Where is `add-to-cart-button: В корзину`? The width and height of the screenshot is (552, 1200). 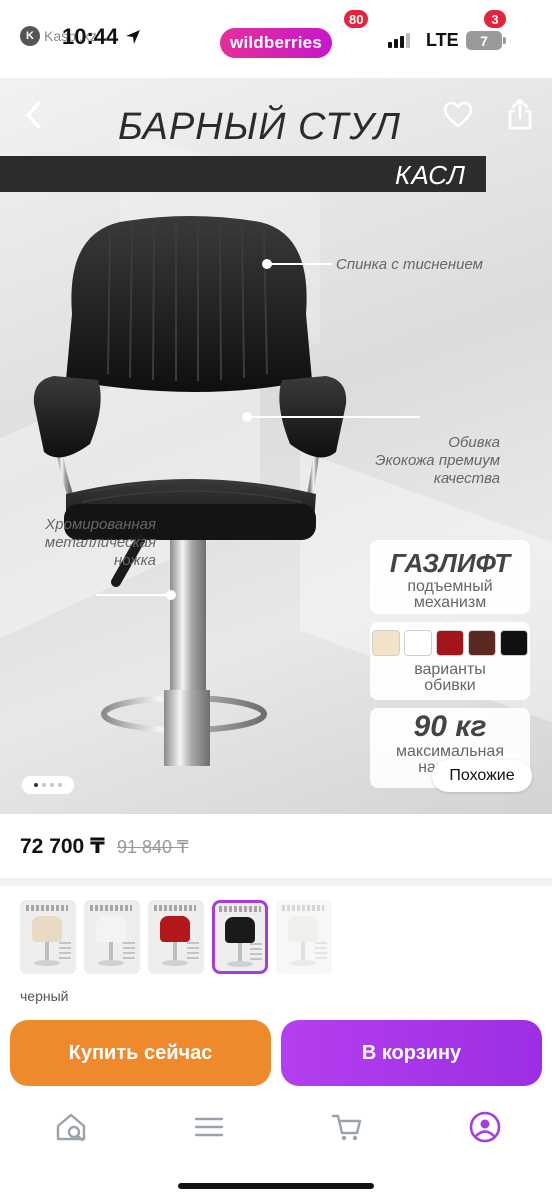
add-to-cart-button: В корзину is located at coordinates (411, 1053).